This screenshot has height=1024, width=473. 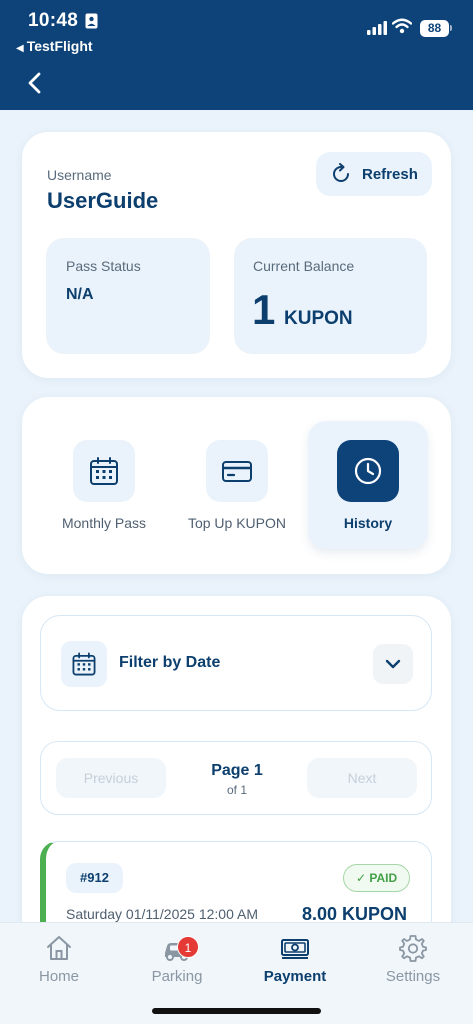 What do you see at coordinates (177, 963) in the screenshot?
I see `tab-parking: 1 Parking` at bounding box center [177, 963].